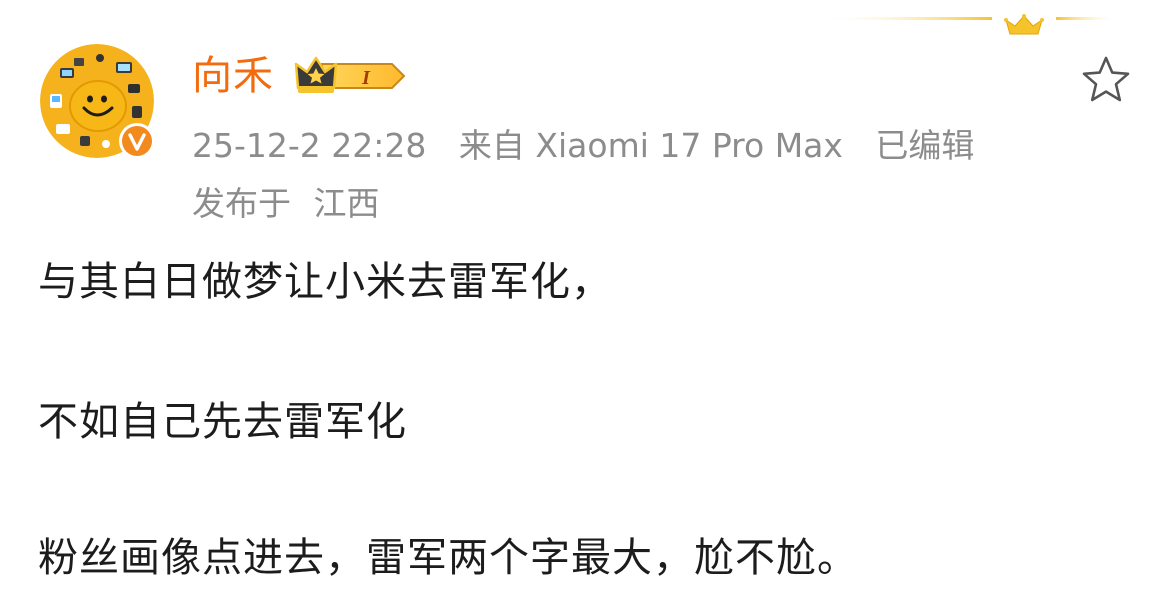 The height and width of the screenshot is (602, 1174). I want to click on verified-badge-icon, so click(137, 141).